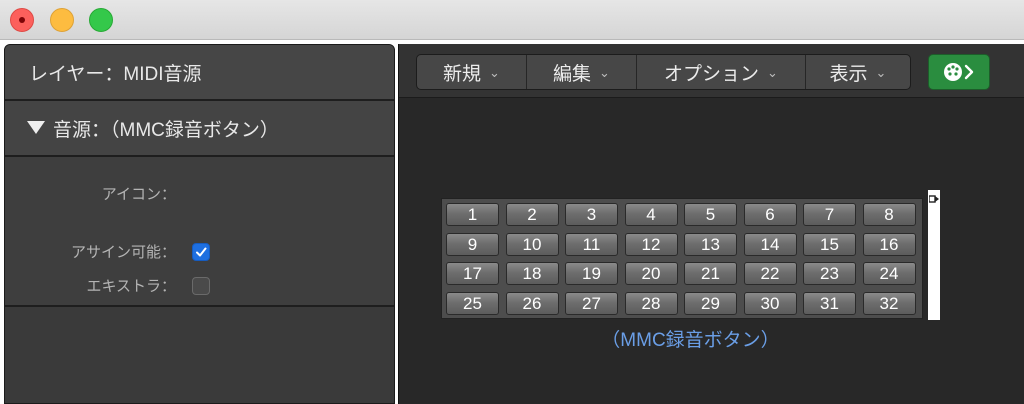 The width and height of the screenshot is (1024, 404). Describe the element at coordinates (115, 74) in the screenshot. I see `layer-title: レイヤー：MIDI音源` at that location.